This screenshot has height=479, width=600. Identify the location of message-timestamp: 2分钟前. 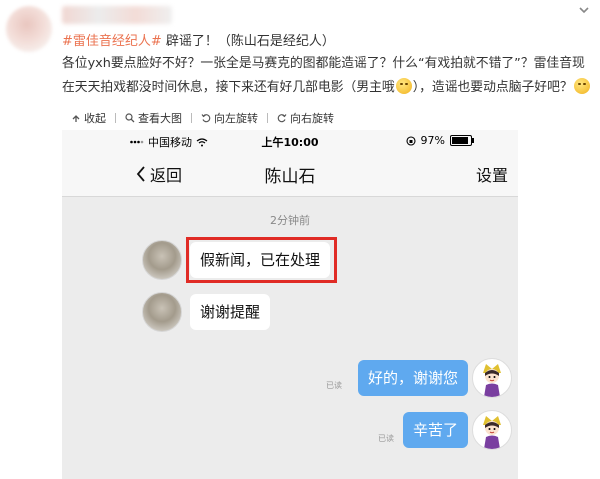
(290, 220).